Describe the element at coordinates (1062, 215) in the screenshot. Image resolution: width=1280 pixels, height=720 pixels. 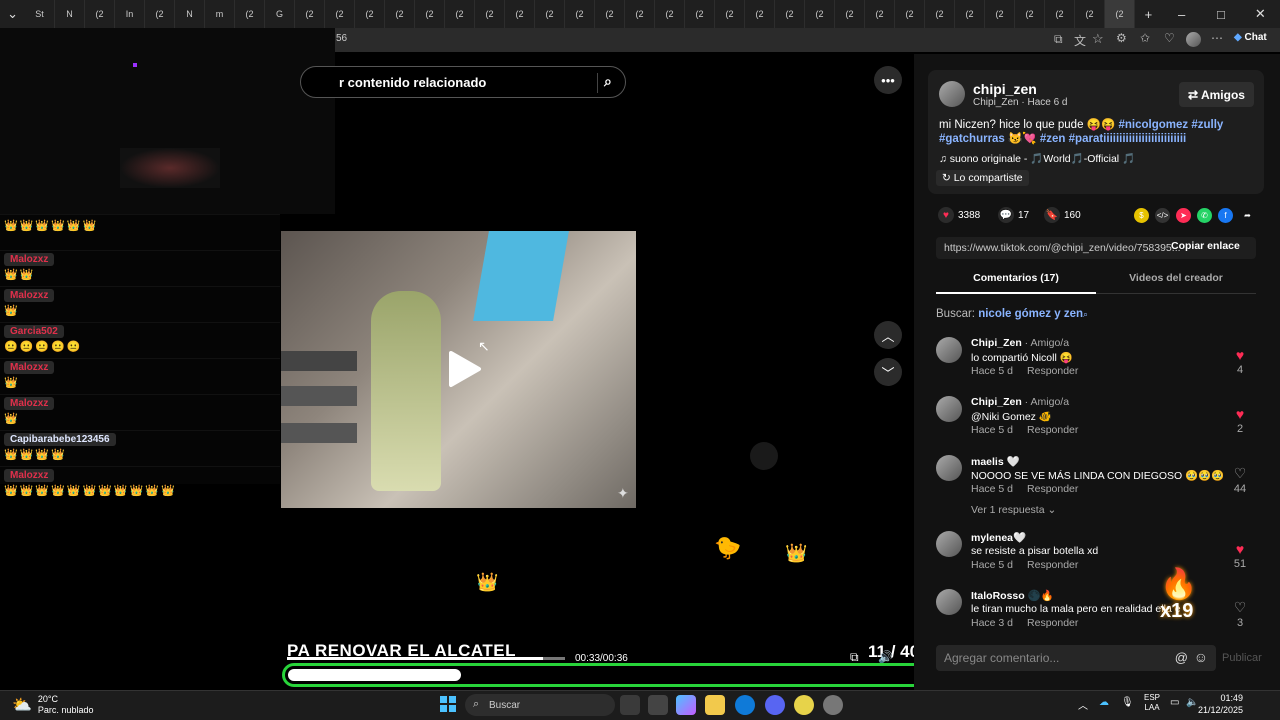
I see `save-stat: 🔖 160` at that location.